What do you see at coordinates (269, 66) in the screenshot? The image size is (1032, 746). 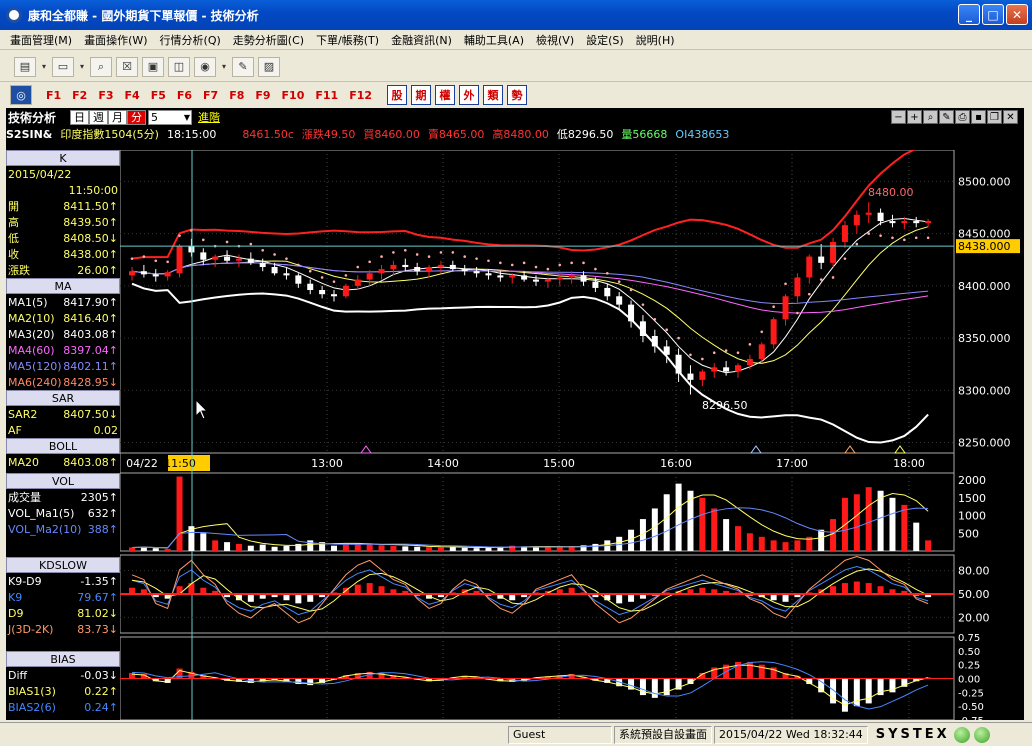 I see `image-icon: ▨` at bounding box center [269, 66].